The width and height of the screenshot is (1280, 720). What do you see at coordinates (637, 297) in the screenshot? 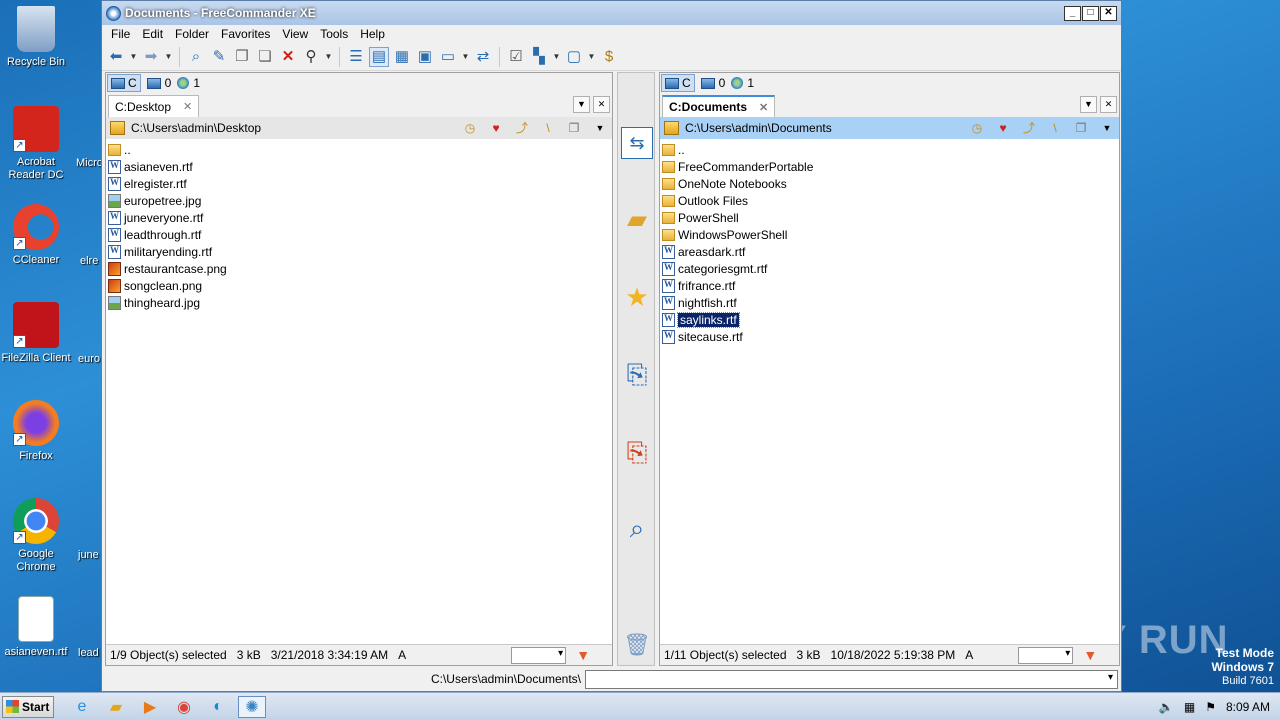
I see `star-icon: ★` at bounding box center [637, 297].